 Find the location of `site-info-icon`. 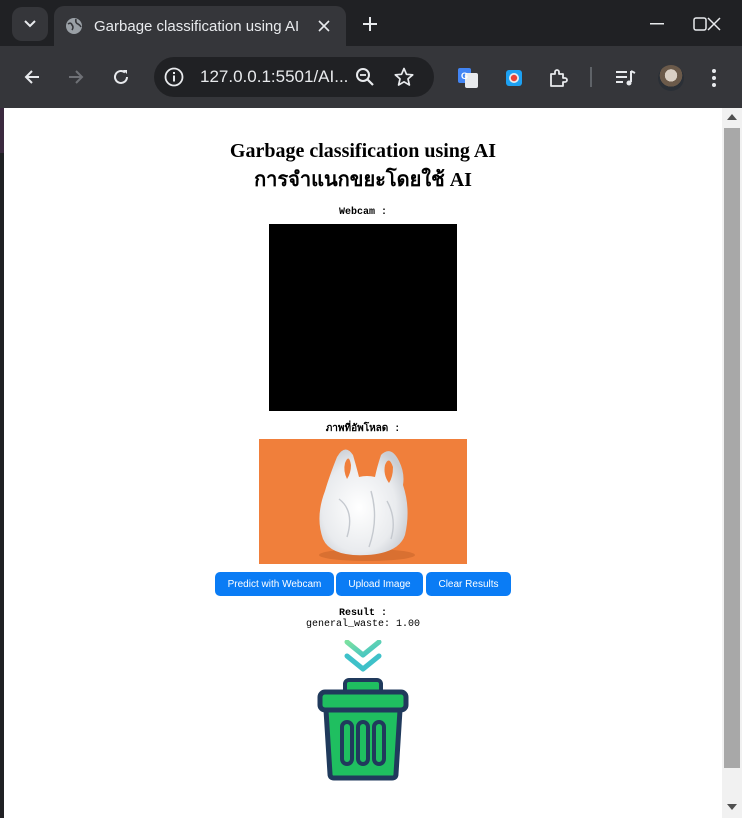

site-info-icon is located at coordinates (174, 77).